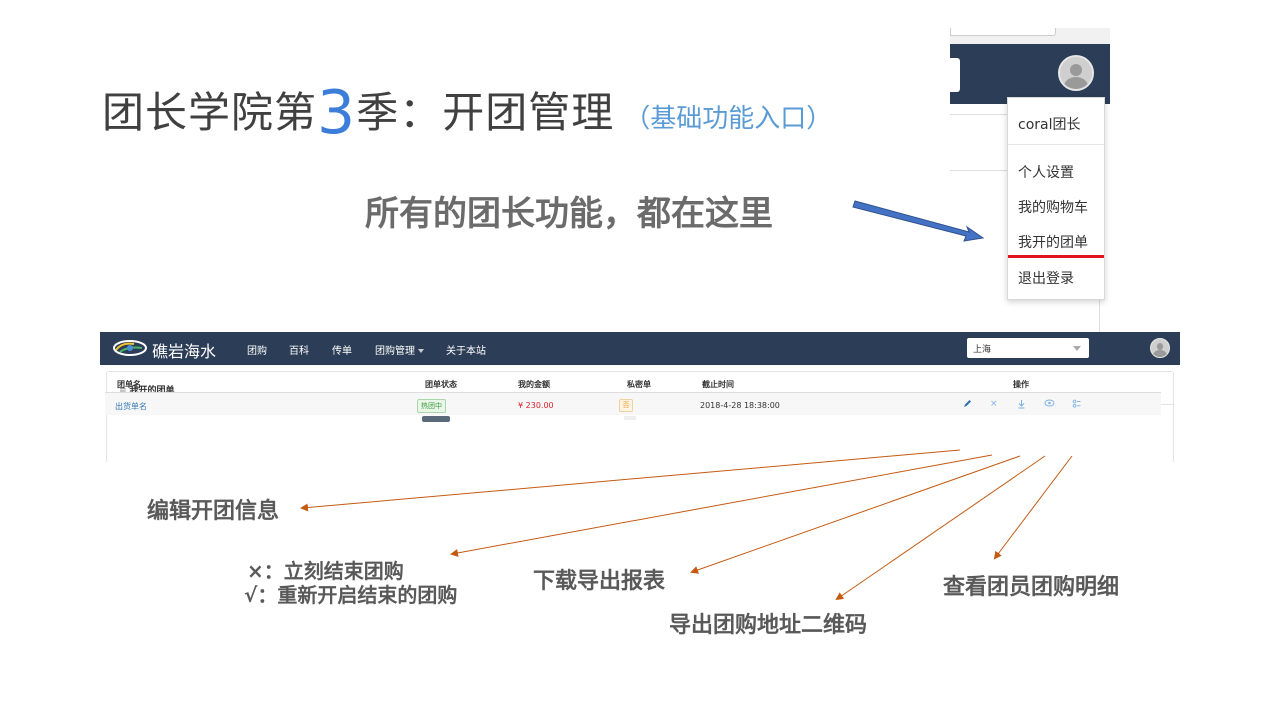 This screenshot has width=1280, height=720. Describe the element at coordinates (918, 221) in the screenshot. I see `pointer-arrow-to-menu` at that location.